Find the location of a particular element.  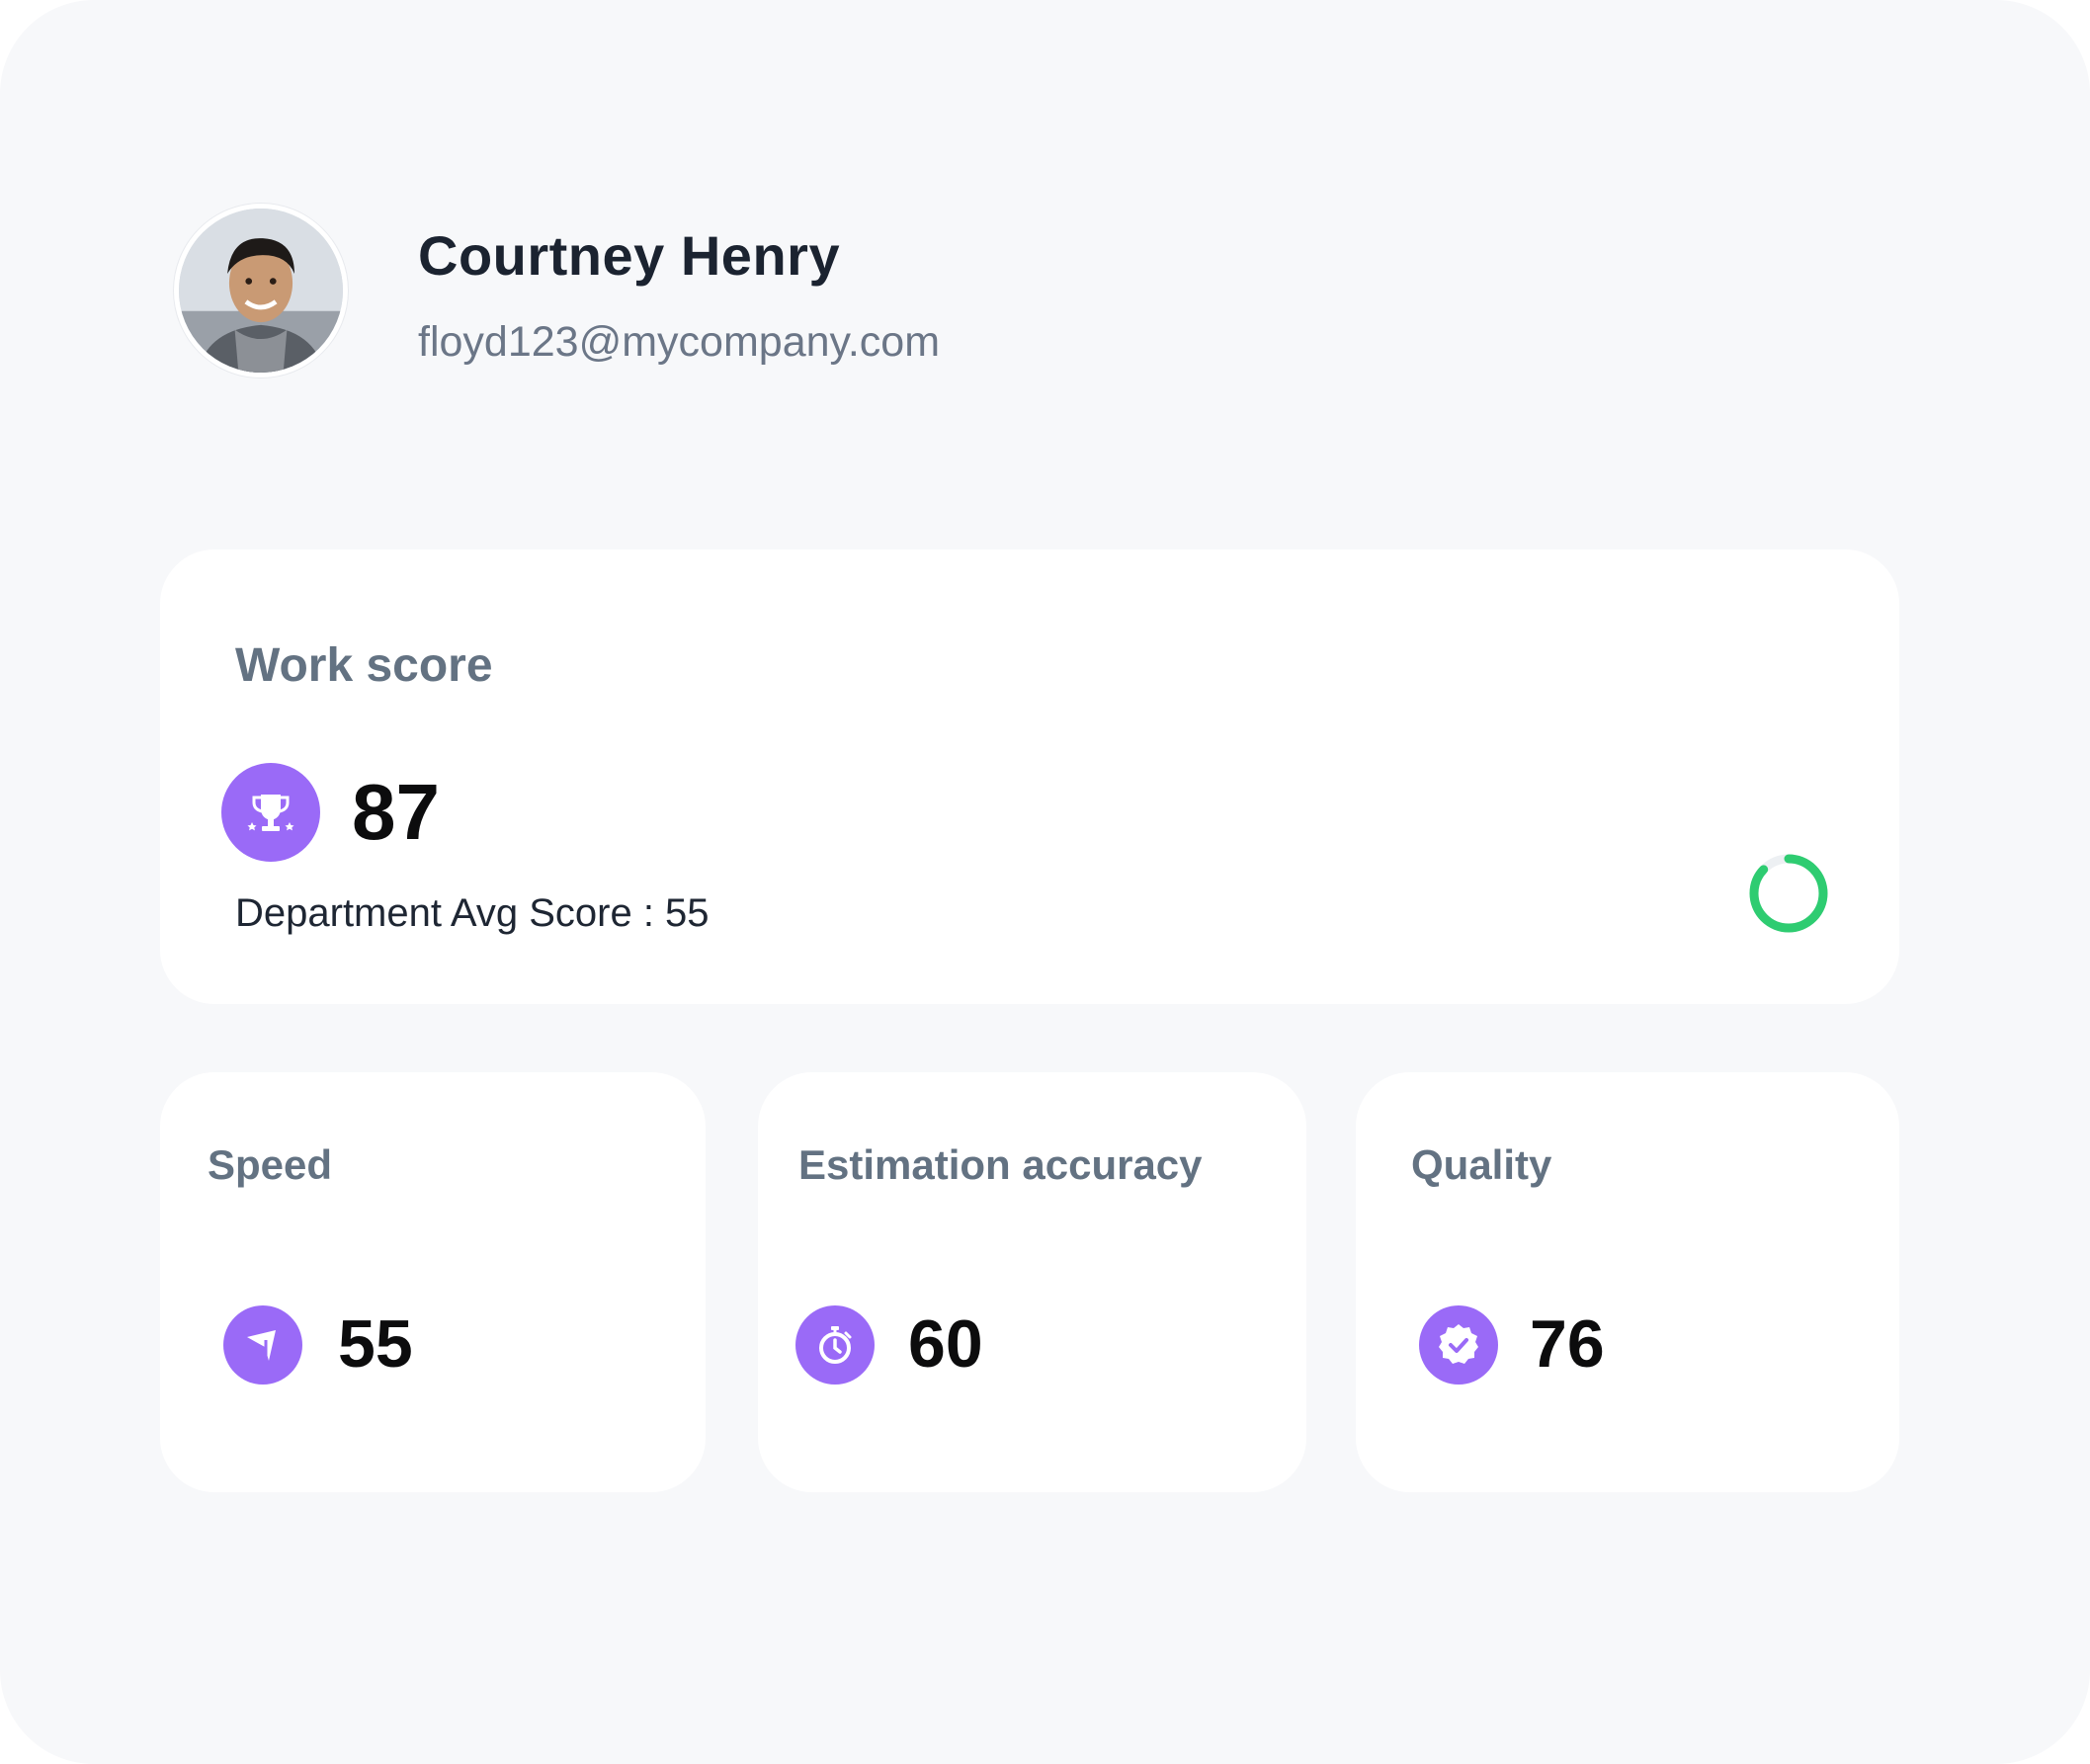

quality-value: 76 is located at coordinates (1567, 1344).